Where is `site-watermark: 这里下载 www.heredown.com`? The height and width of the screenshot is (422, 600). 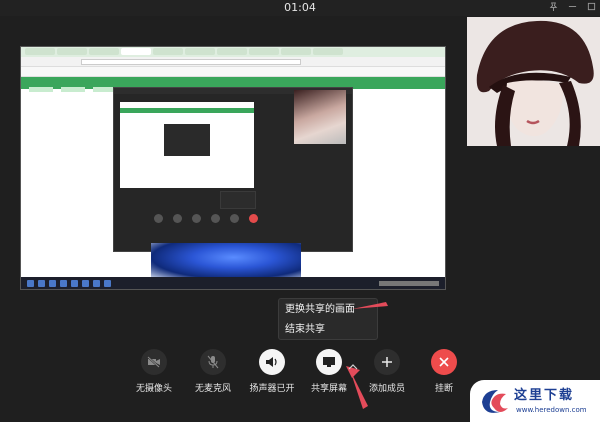
site-watermark: 这里下载 www.heredown.com is located at coordinates (535, 401).